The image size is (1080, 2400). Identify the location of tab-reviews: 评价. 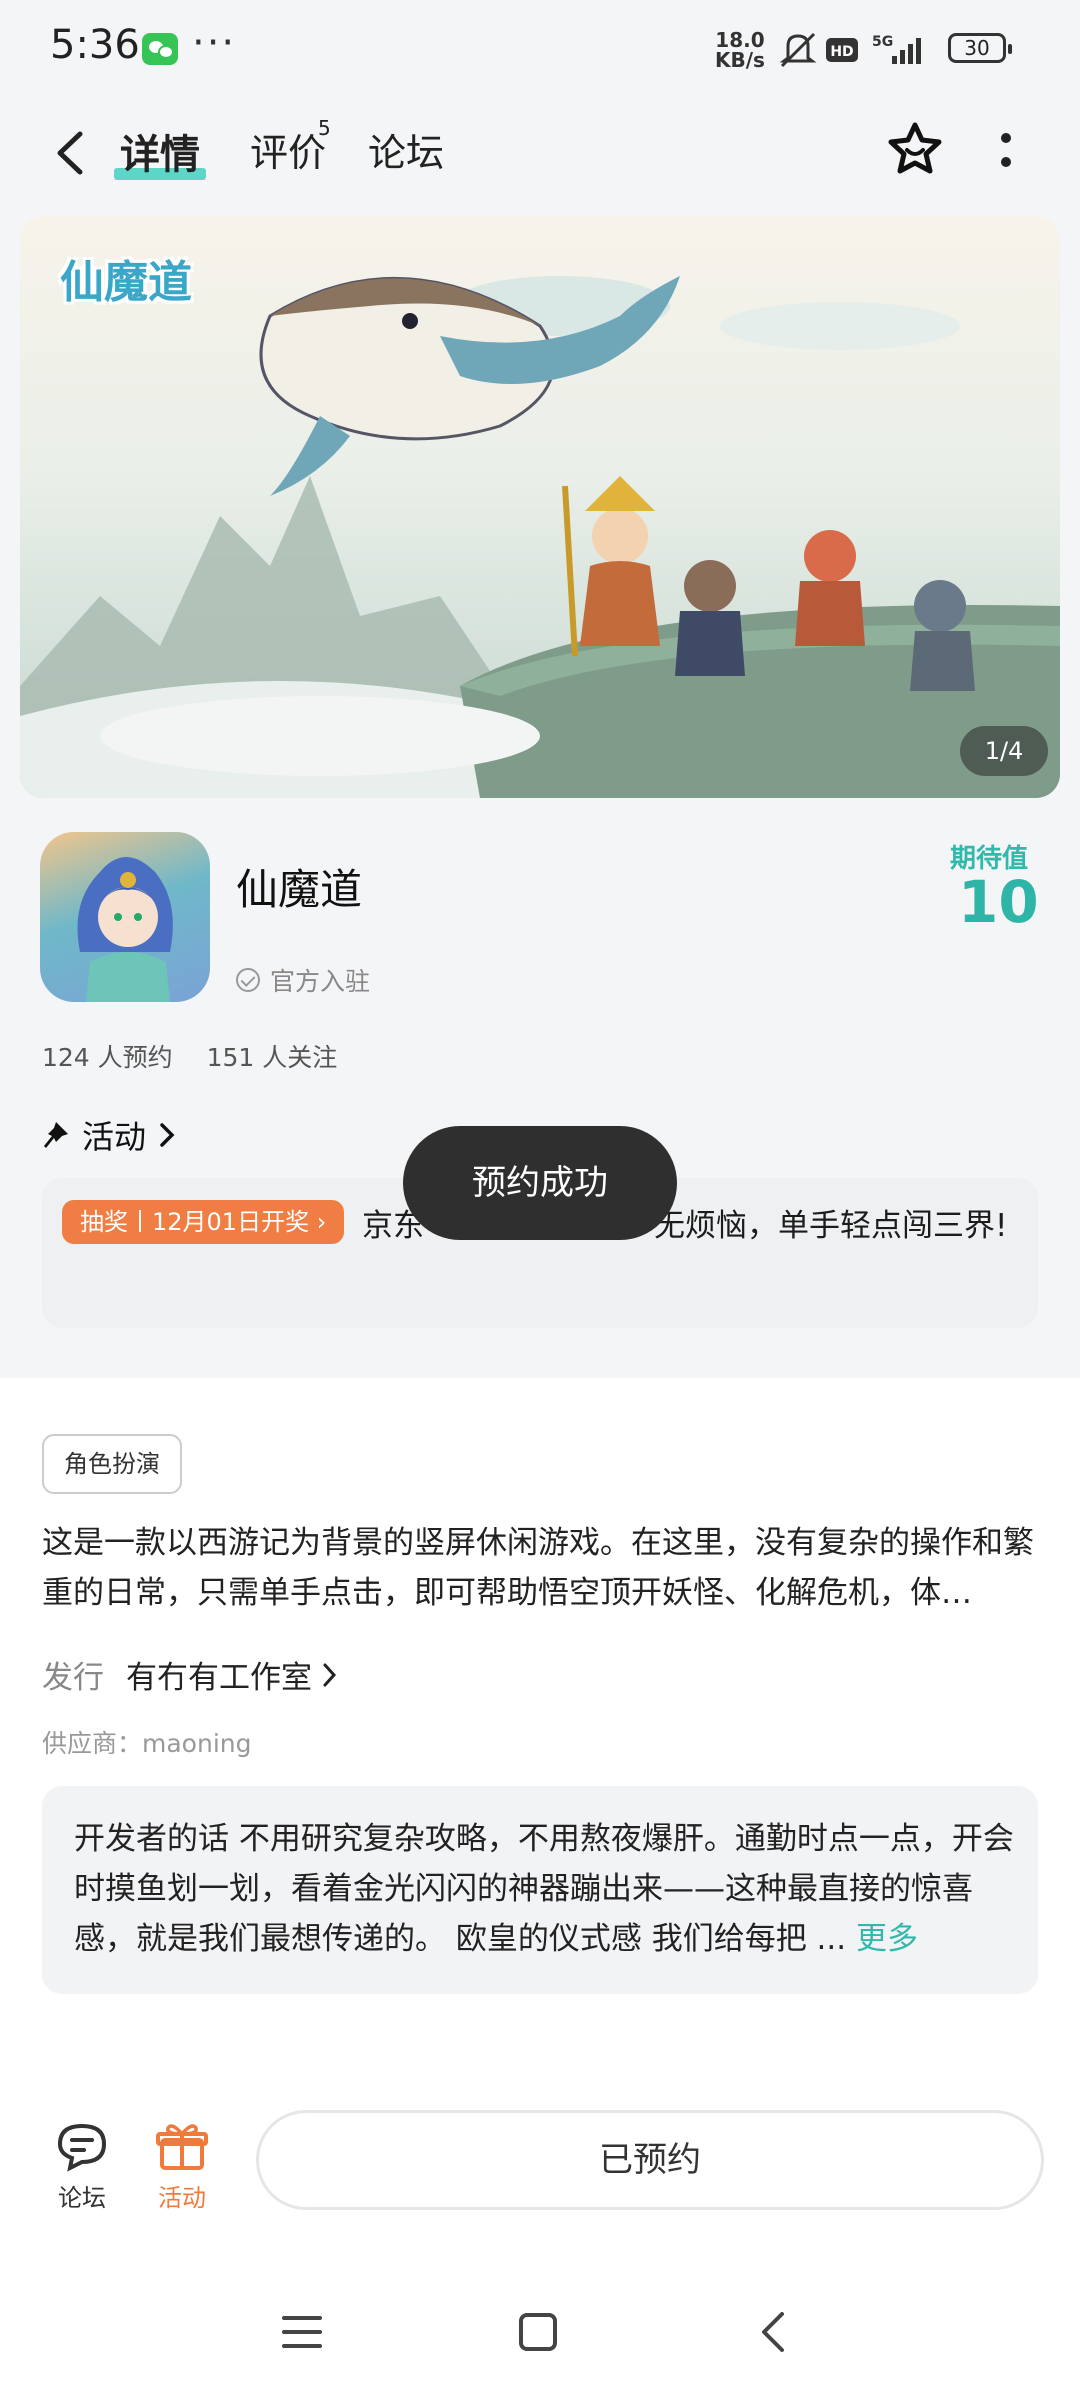
(288, 149).